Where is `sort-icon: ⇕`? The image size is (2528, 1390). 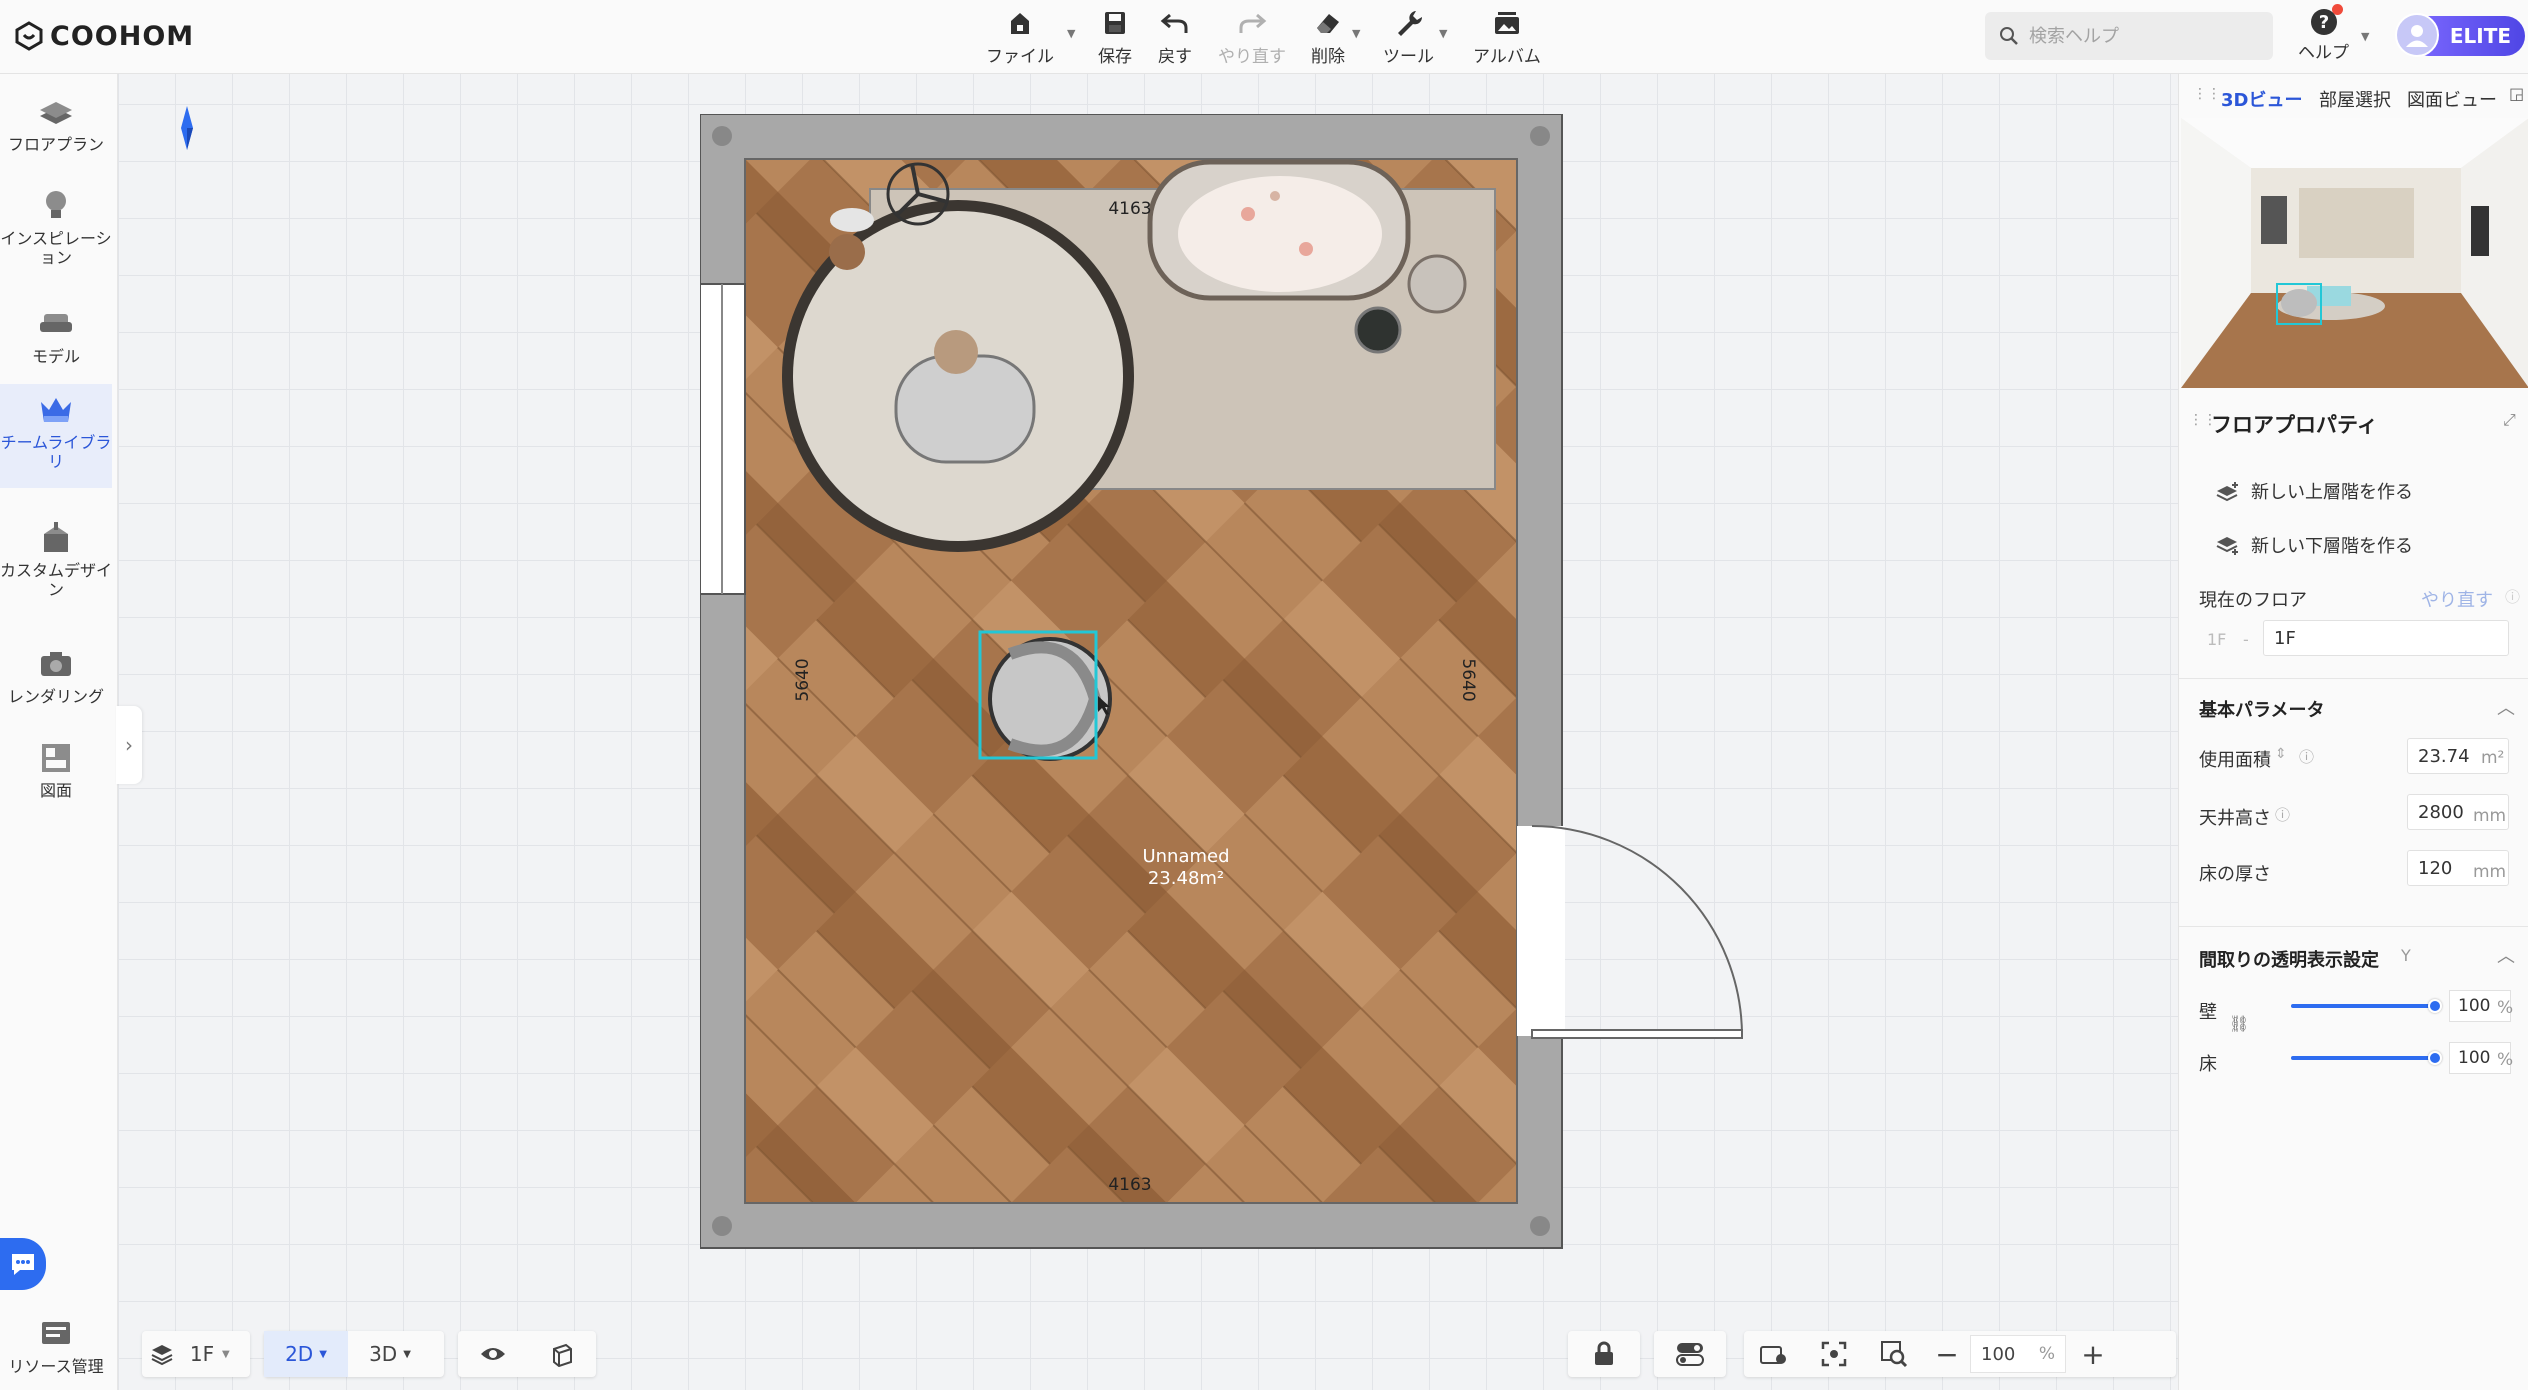
sort-icon: ⇕ is located at coordinates (2281, 754).